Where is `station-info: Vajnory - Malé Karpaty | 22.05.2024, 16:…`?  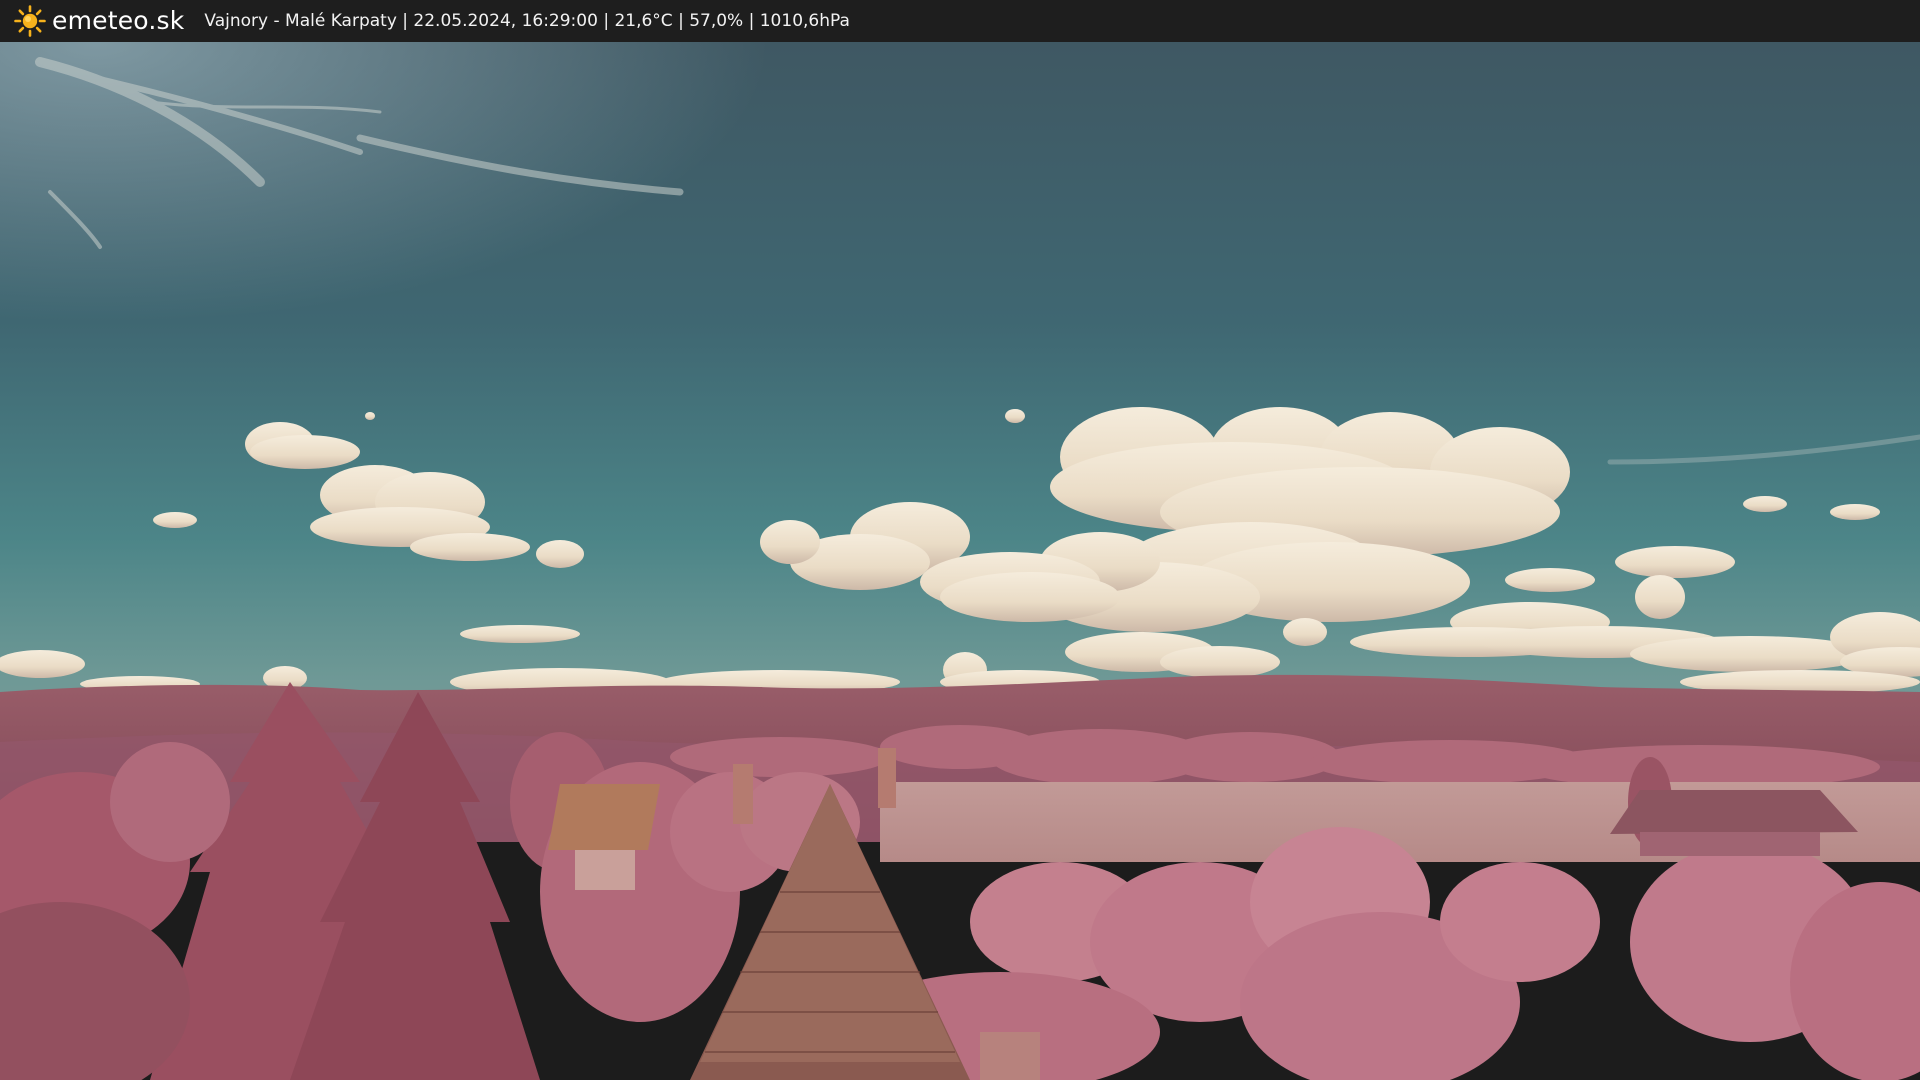
station-info: Vajnory - Malé Karpaty | 22.05.2024, 16:… is located at coordinates (527, 21).